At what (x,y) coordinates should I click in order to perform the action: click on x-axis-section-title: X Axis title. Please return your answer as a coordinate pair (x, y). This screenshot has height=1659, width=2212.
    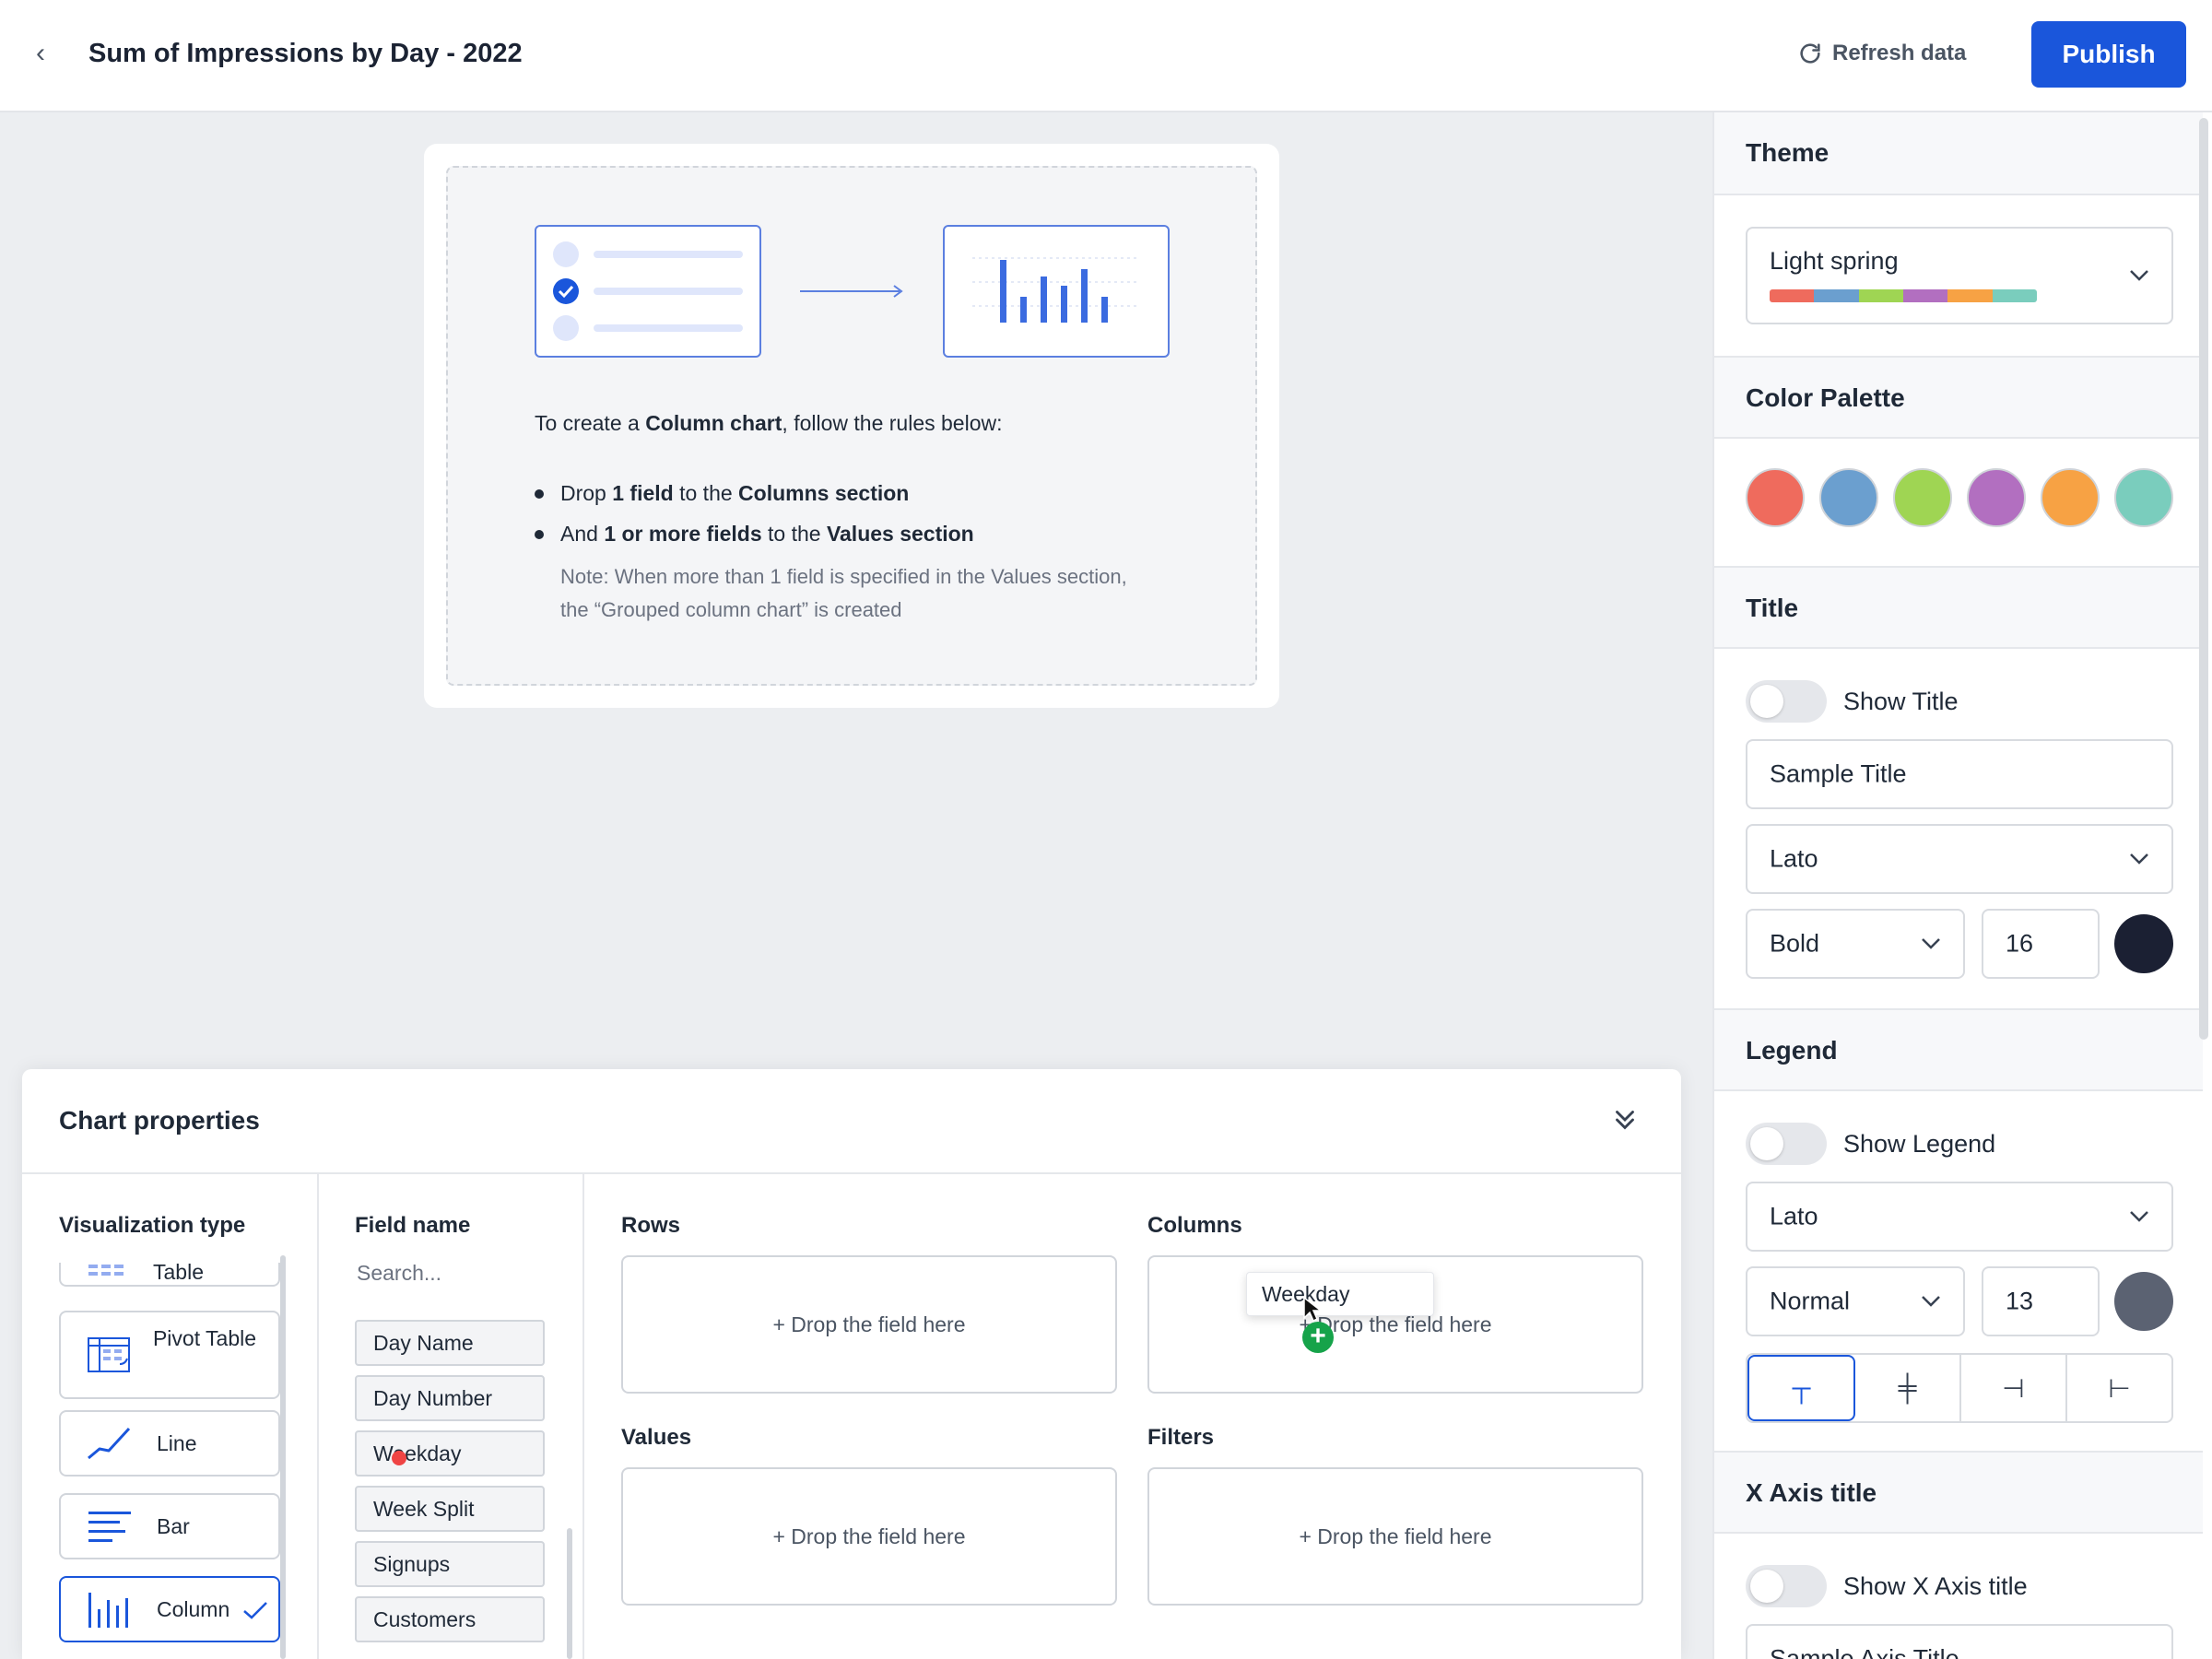
    Looking at the image, I should click on (1811, 1492).